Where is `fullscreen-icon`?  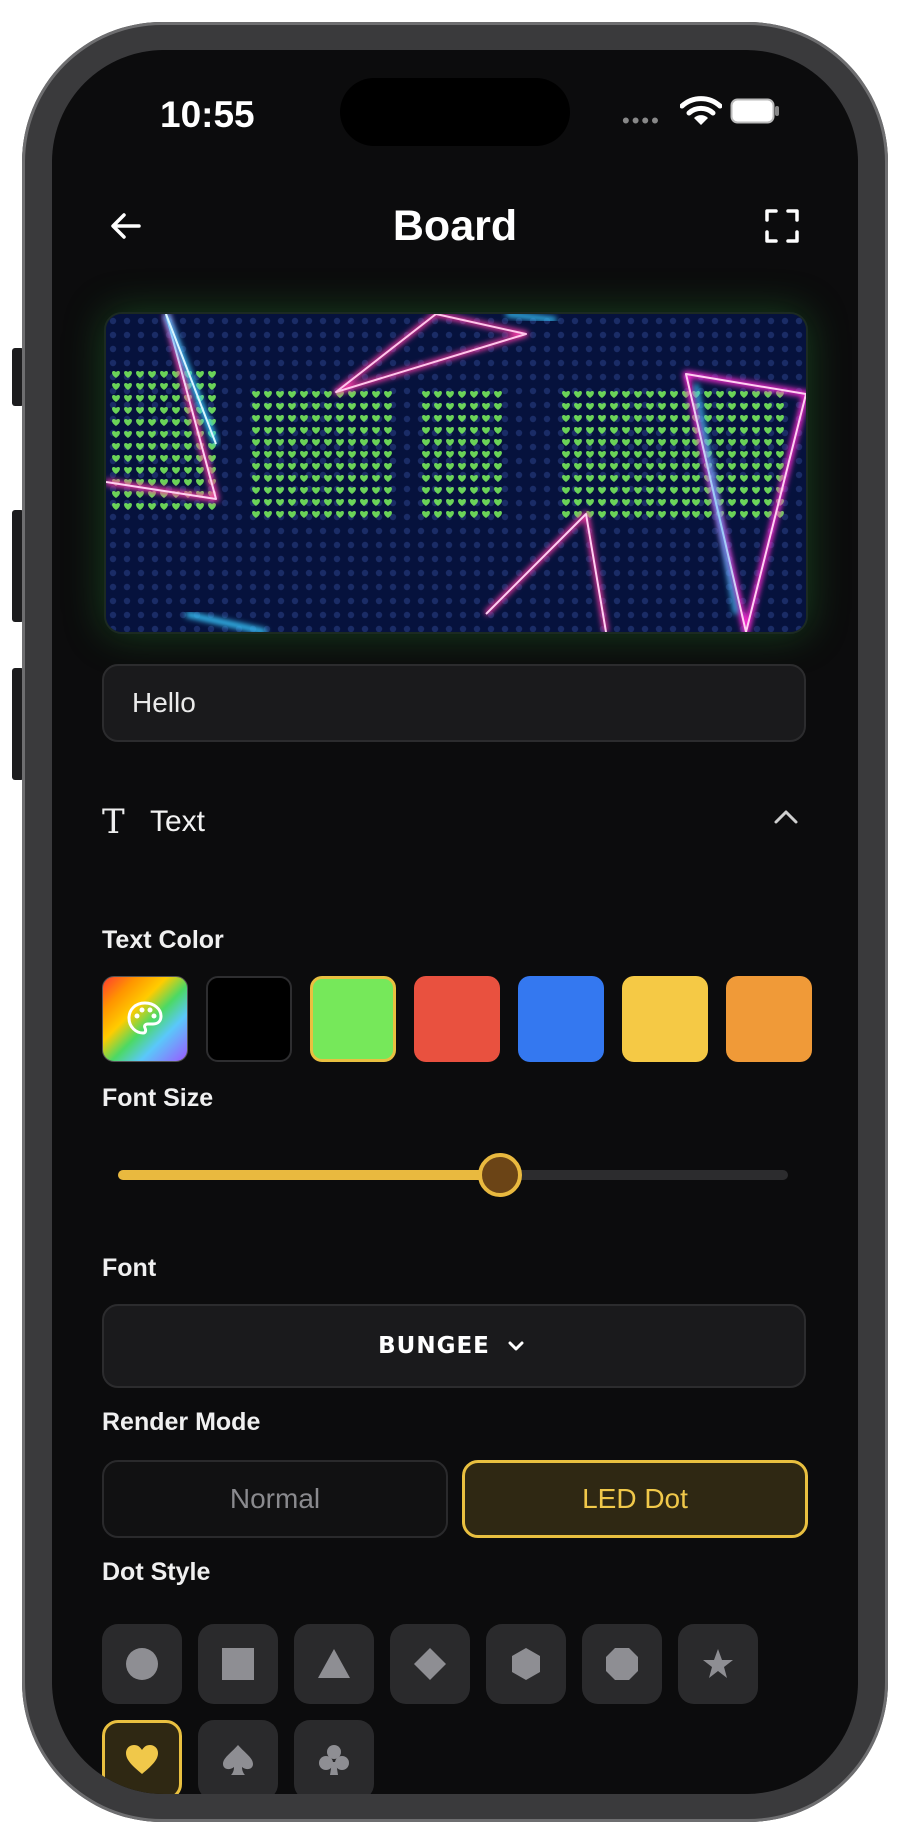 fullscreen-icon is located at coordinates (782, 226).